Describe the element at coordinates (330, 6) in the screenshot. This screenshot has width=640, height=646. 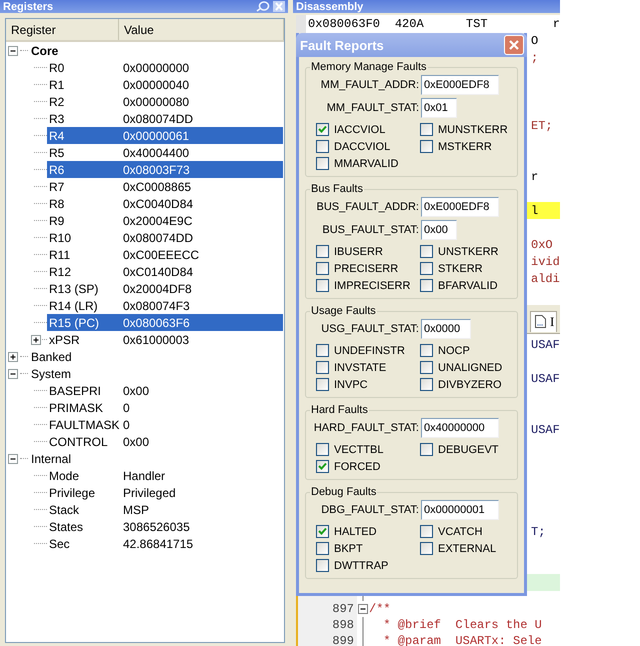
I see `panel-title: Disassembly` at that location.